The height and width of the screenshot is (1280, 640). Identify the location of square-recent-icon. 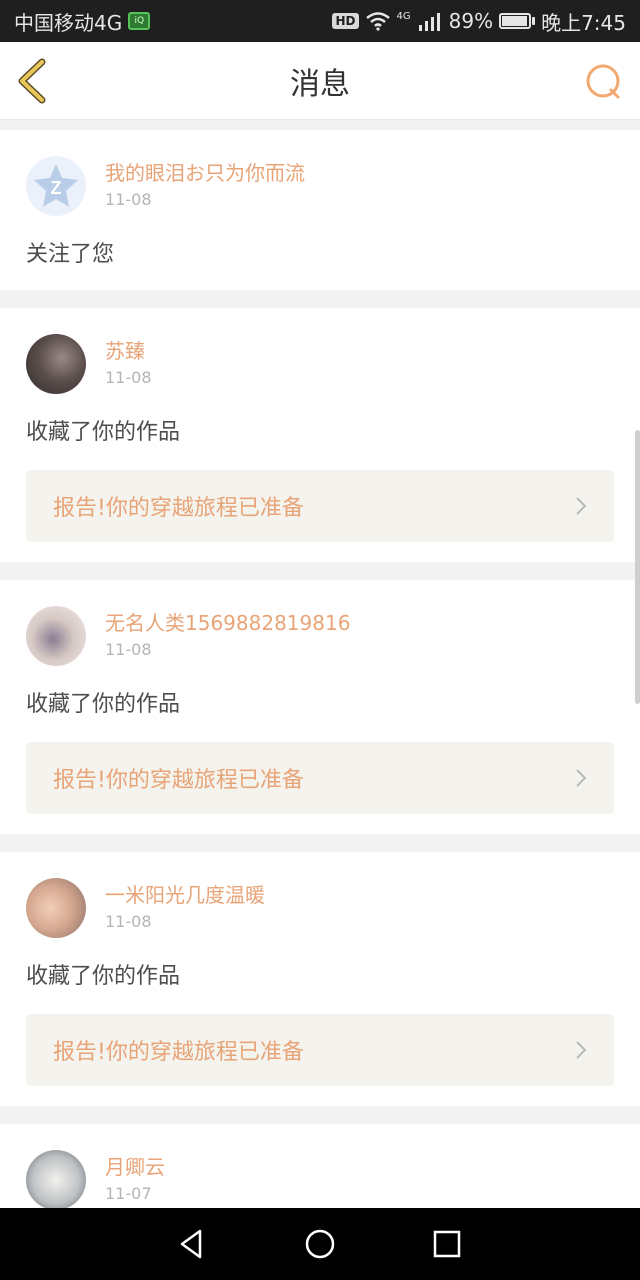
(447, 1244).